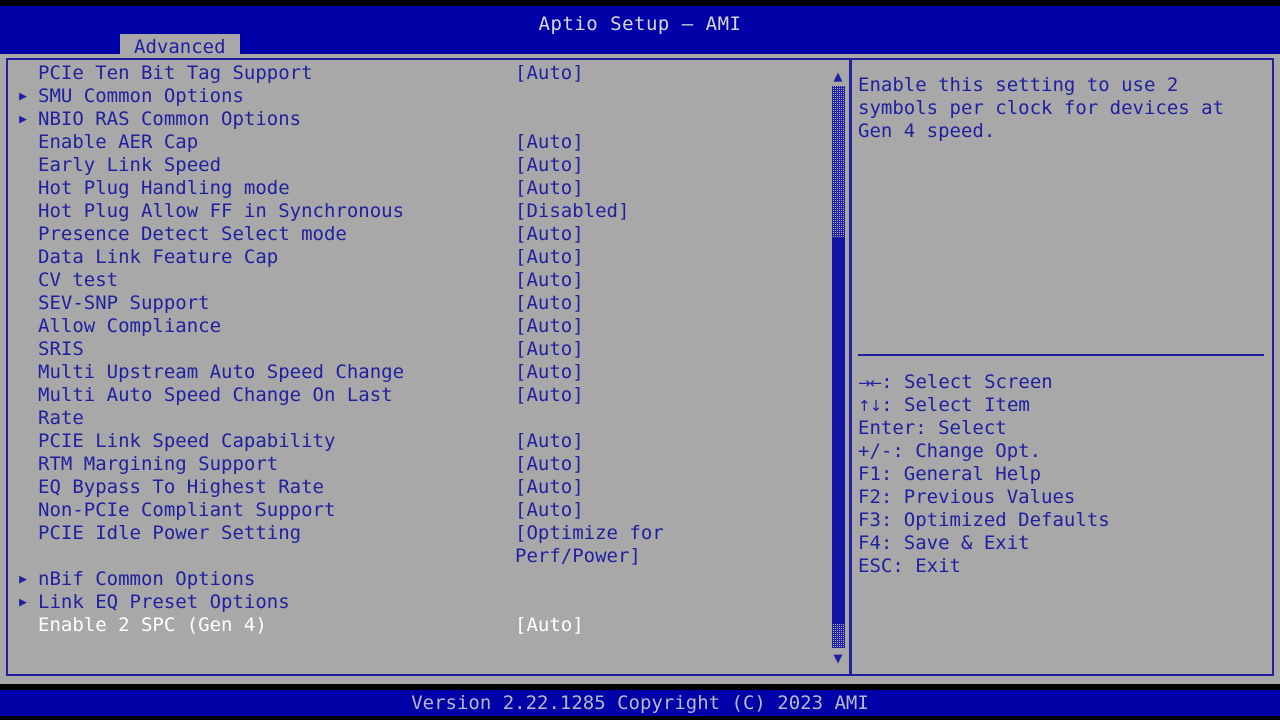 The height and width of the screenshot is (720, 1280). Describe the element at coordinates (416, 257) in the screenshot. I see `setting-row: Data Link Feature Cap [Auto]` at that location.